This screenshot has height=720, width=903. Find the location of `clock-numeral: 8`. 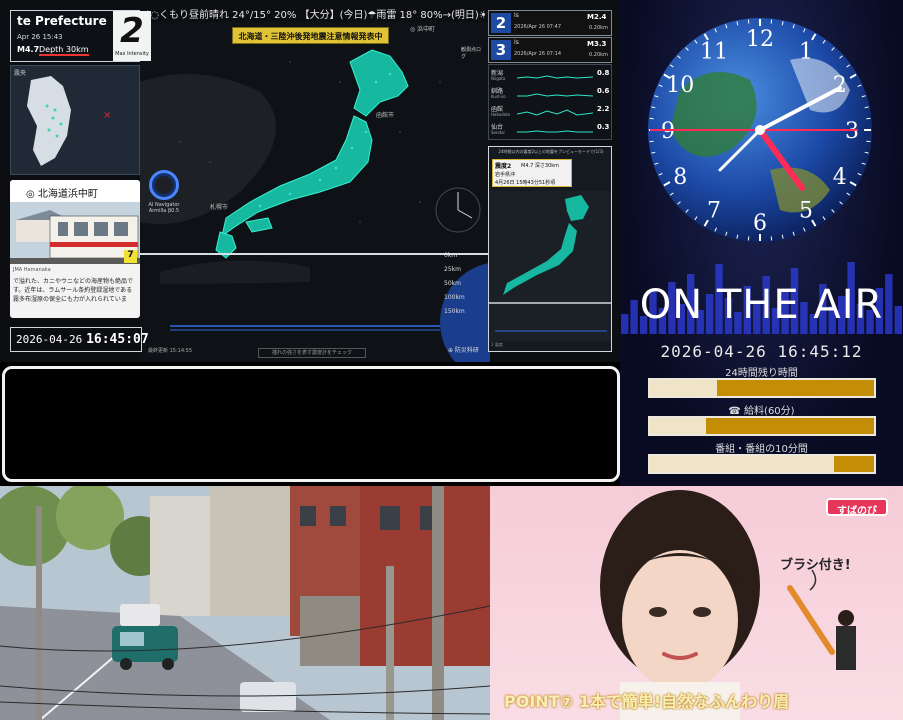

clock-numeral: 8 is located at coordinates (680, 177).